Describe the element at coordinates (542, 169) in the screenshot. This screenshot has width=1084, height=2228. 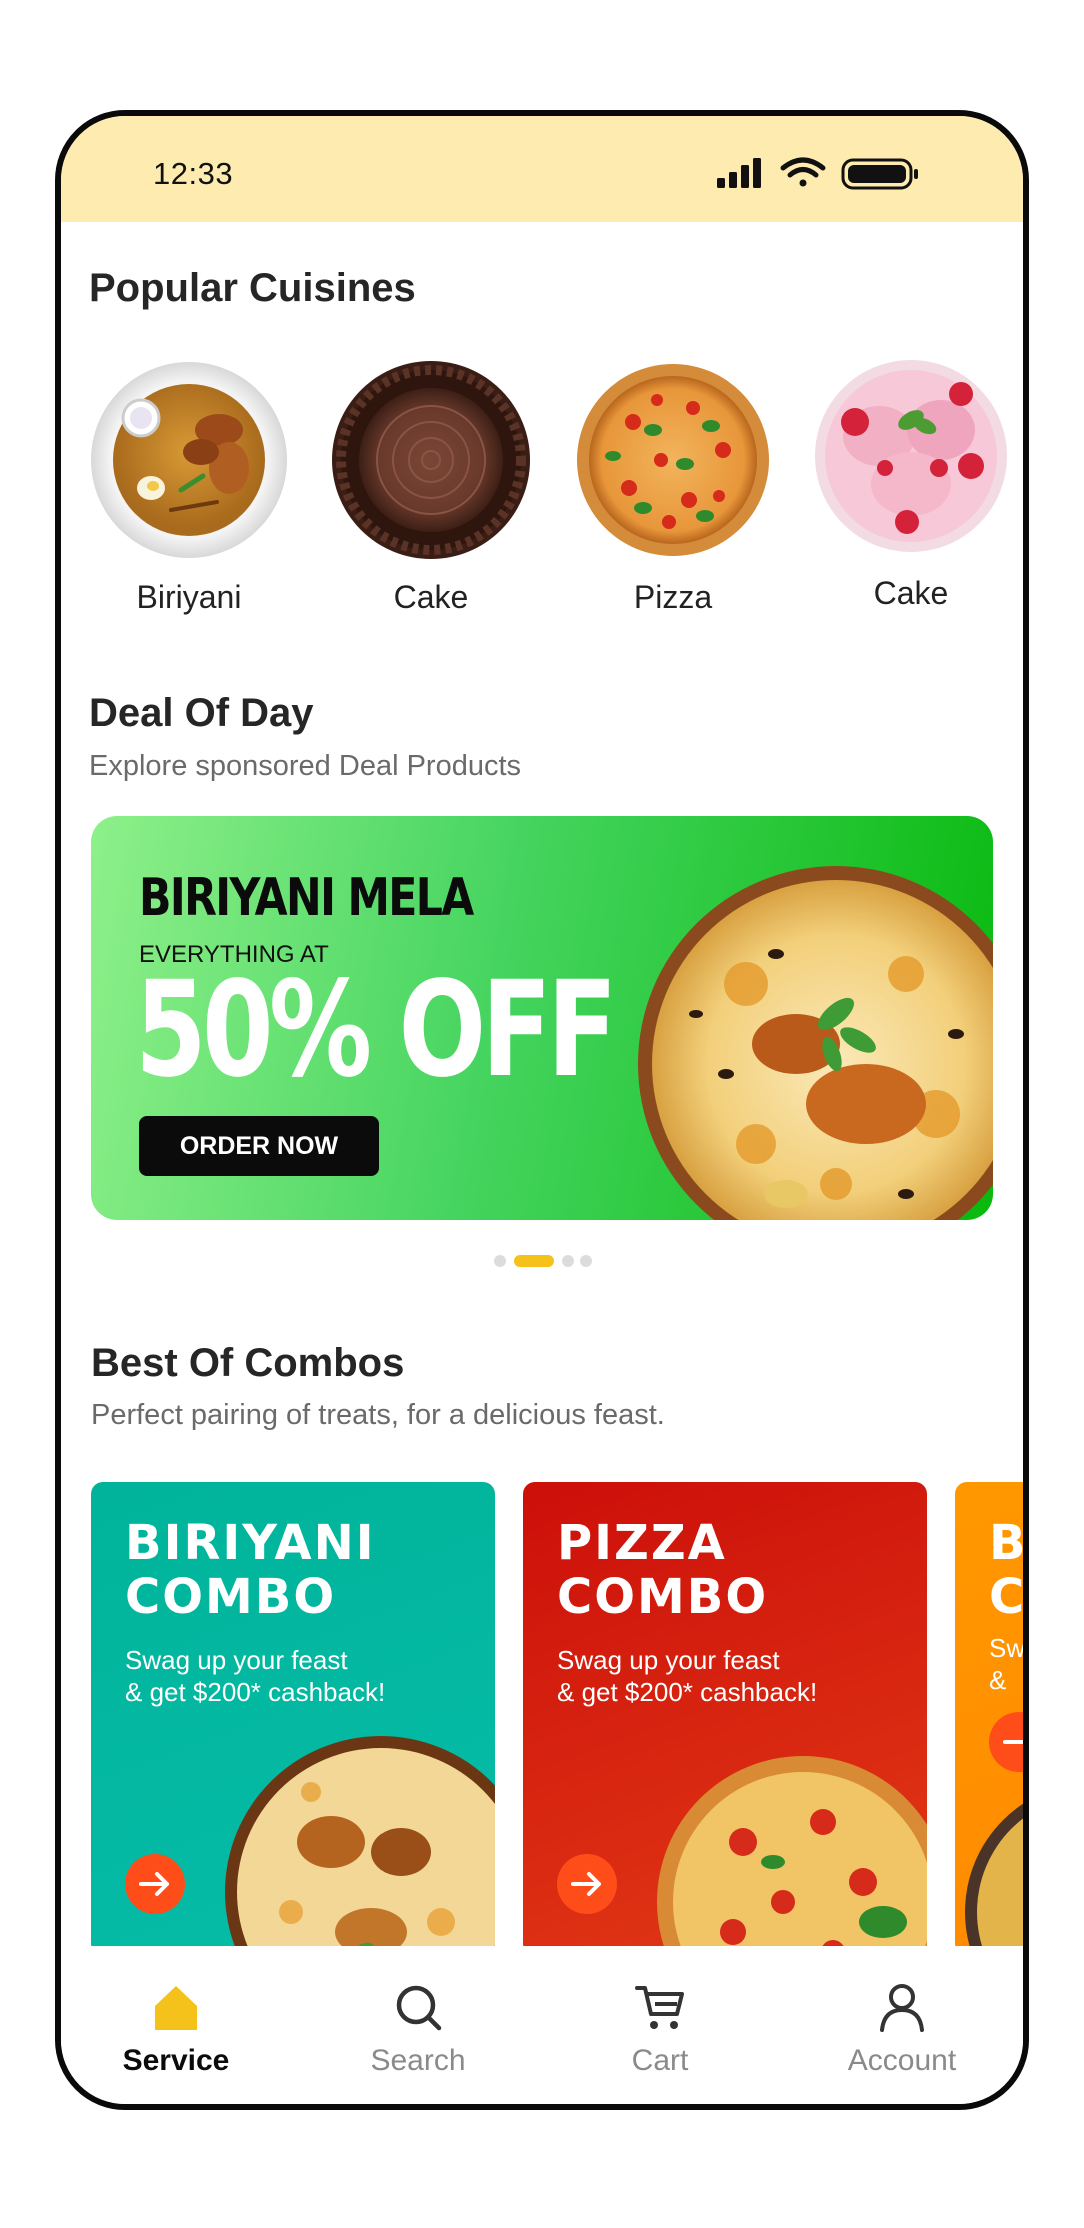
I see `status-bar: 12:33` at that location.